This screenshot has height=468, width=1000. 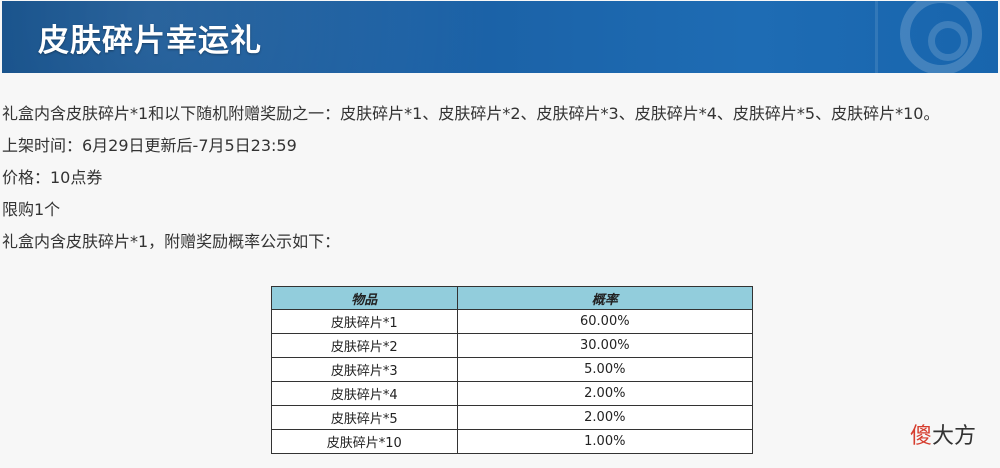 What do you see at coordinates (52, 177) in the screenshot?
I see `price: 价格：10点券` at bounding box center [52, 177].